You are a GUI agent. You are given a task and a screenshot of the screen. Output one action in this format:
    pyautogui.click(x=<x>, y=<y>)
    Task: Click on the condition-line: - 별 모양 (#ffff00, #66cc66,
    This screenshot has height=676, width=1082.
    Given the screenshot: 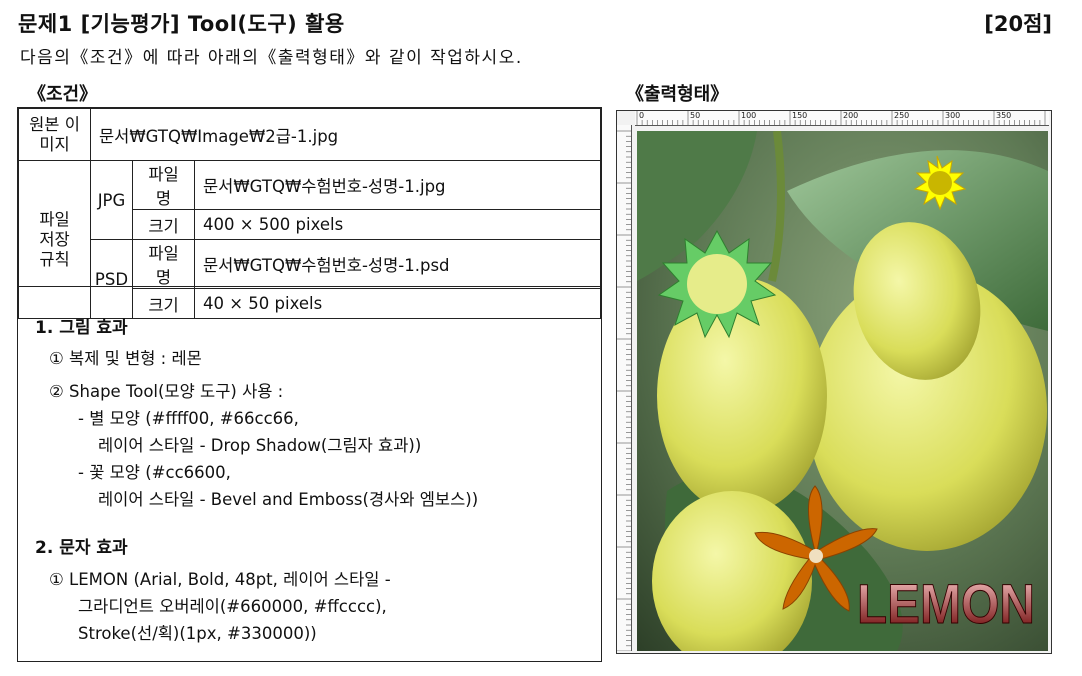 What is the action you would take?
    pyautogui.click(x=188, y=418)
    